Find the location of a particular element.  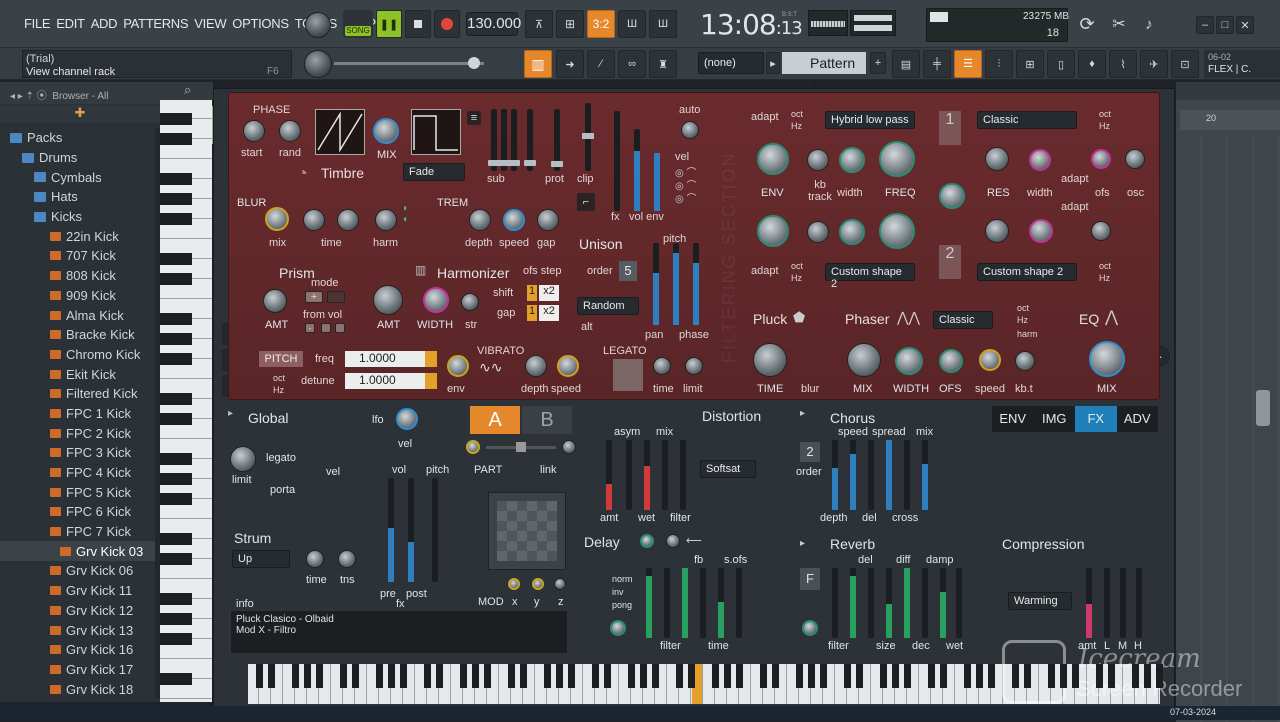

menu-item: FILE is located at coordinates (37, 23).